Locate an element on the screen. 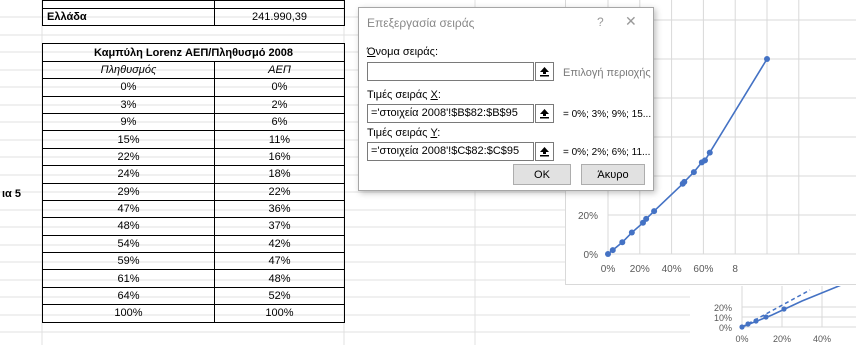 Image resolution: width=856 pixels, height=345 pixels. table-row is located at coordinates (193, 4).